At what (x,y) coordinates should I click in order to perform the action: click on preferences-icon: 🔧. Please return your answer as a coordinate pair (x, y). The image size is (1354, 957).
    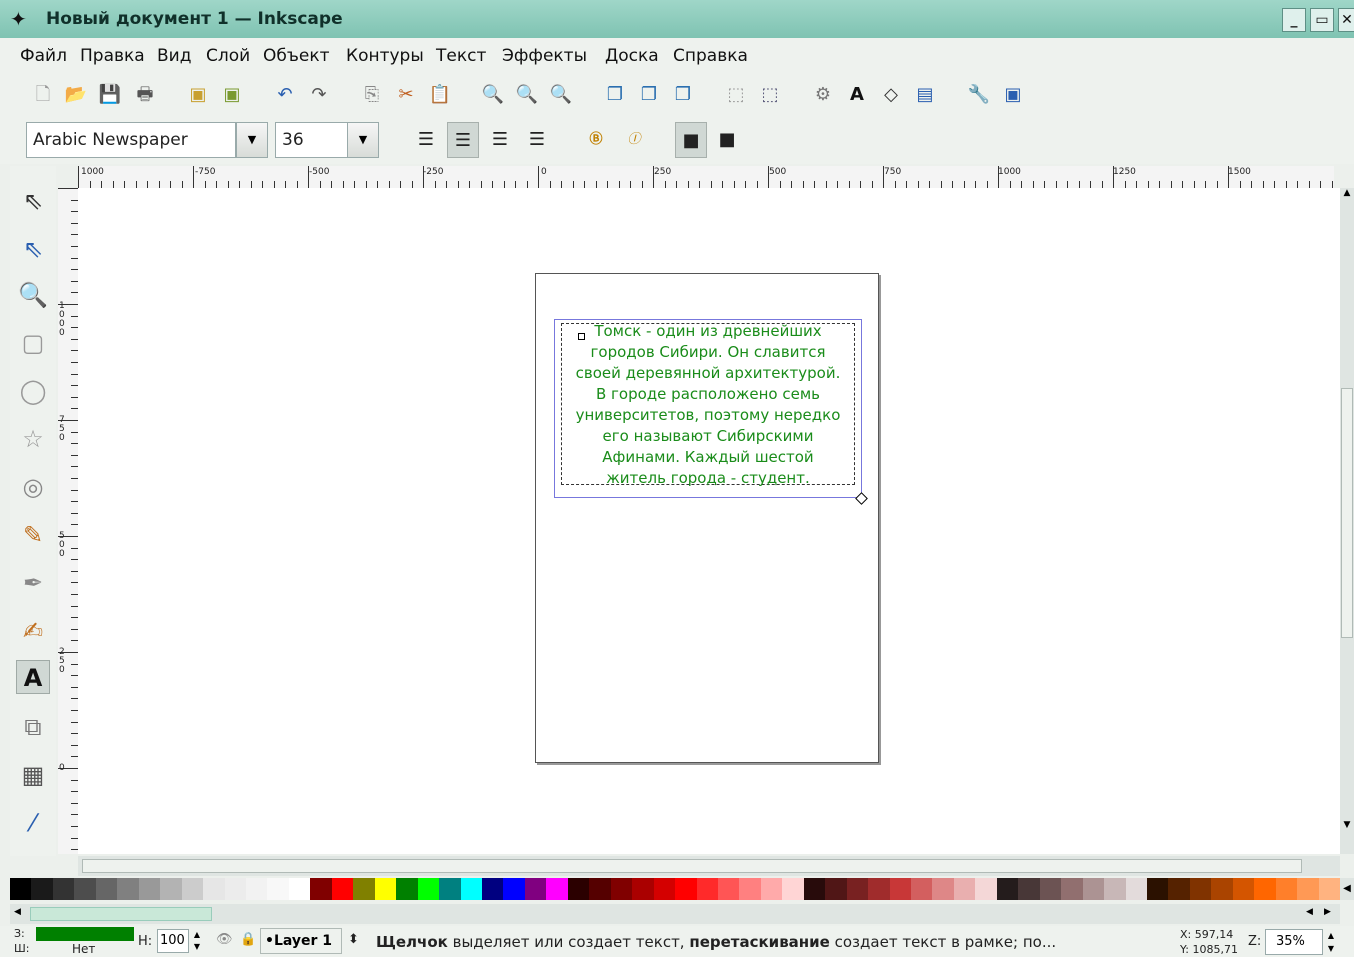
    Looking at the image, I should click on (979, 95).